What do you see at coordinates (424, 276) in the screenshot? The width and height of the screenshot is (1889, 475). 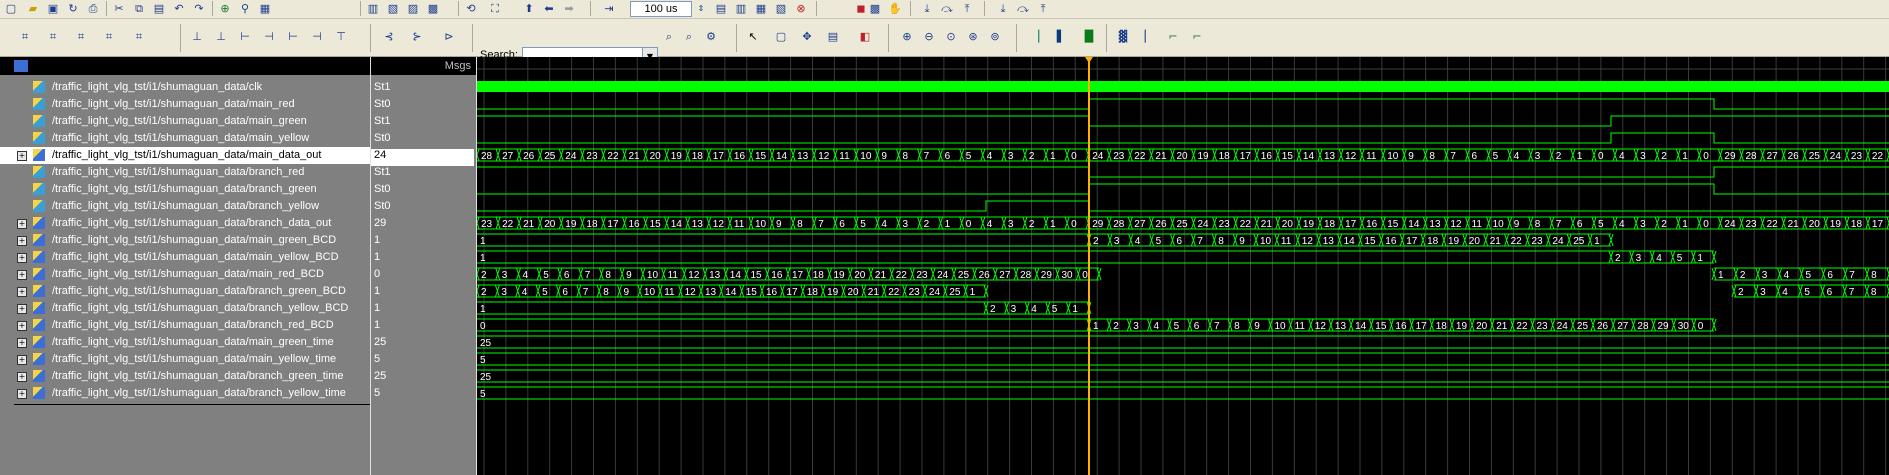 I see `signal-value: 0` at bounding box center [424, 276].